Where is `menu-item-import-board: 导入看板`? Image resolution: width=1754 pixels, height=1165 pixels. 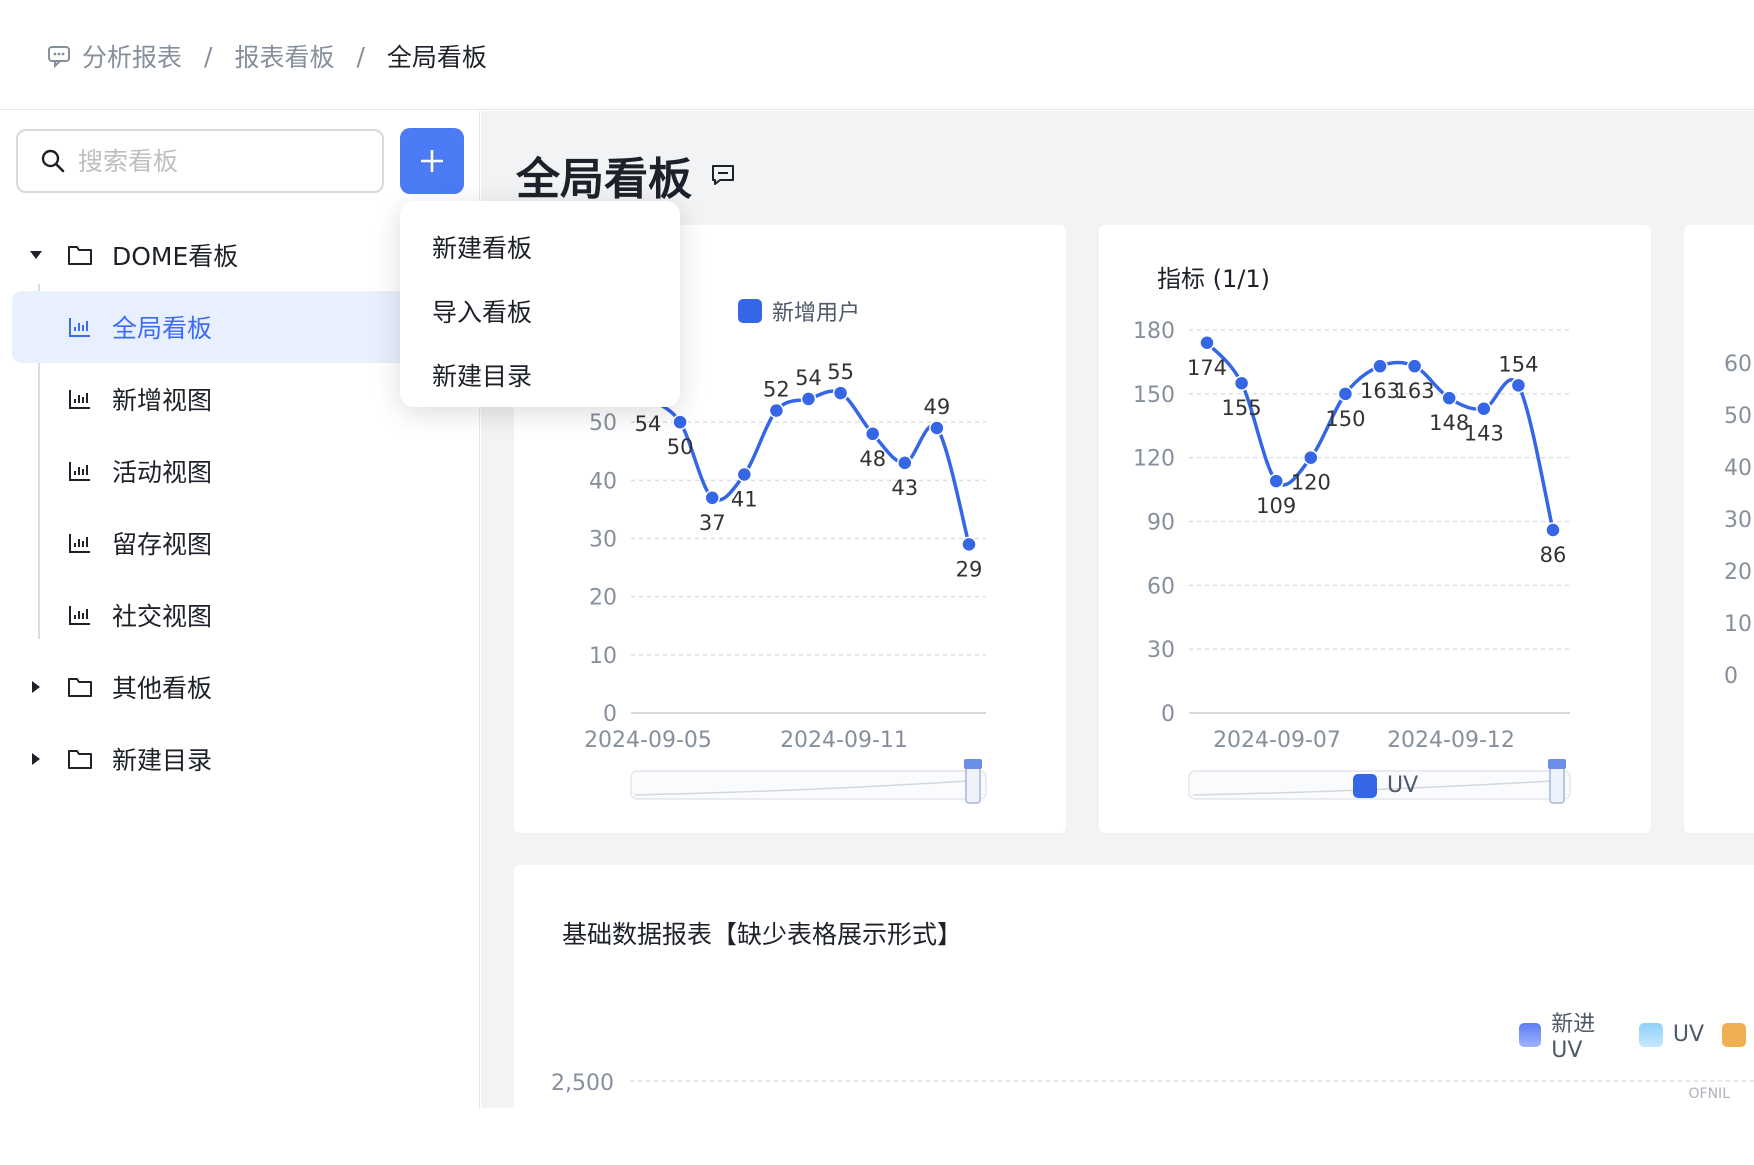 menu-item-import-board: 导入看板 is located at coordinates (540, 311).